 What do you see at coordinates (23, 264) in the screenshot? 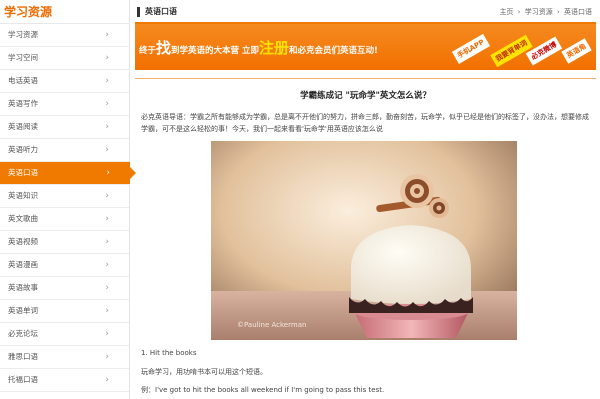
I see `sidebar-item-label: 英语漫画` at bounding box center [23, 264].